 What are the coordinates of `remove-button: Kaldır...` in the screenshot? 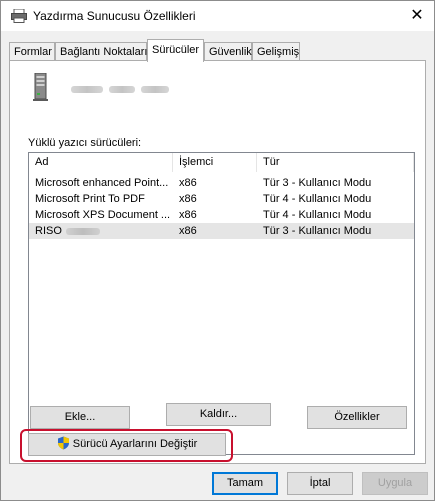 It's located at (218, 414).